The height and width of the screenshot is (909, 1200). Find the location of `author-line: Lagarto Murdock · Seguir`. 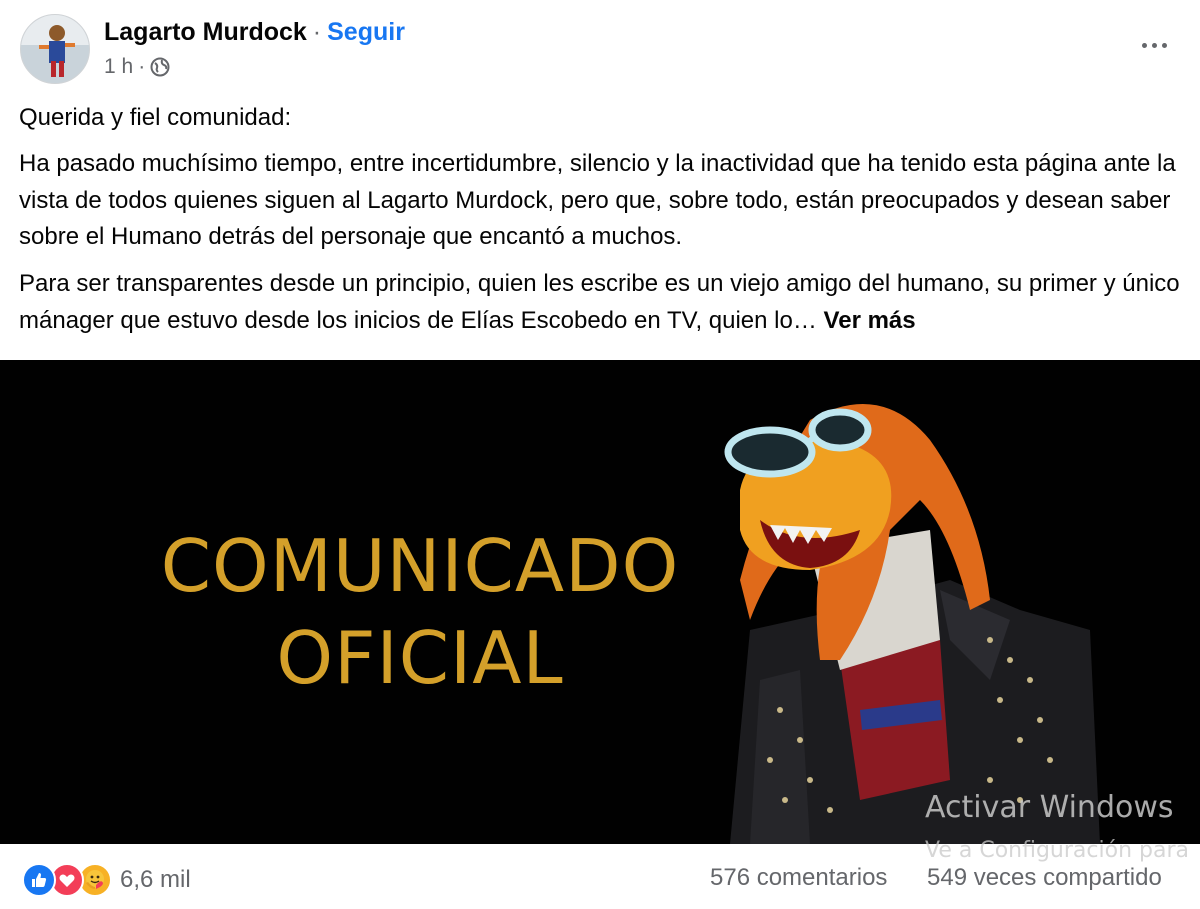

author-line: Lagarto Murdock · Seguir is located at coordinates (254, 32).